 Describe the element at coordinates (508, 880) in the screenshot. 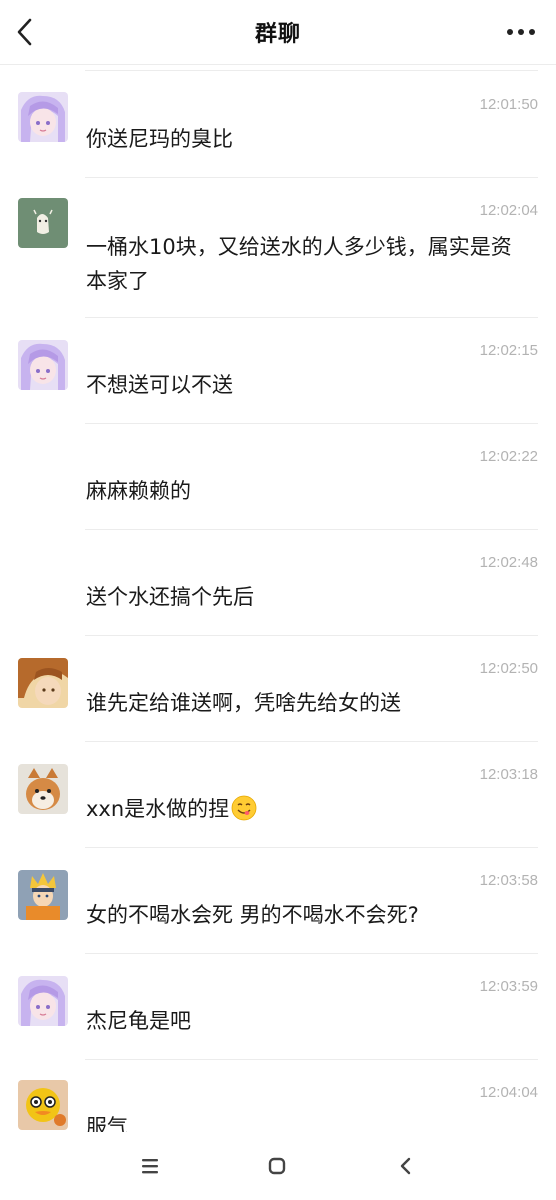

I see `message-timestamp: 12:03:58` at that location.